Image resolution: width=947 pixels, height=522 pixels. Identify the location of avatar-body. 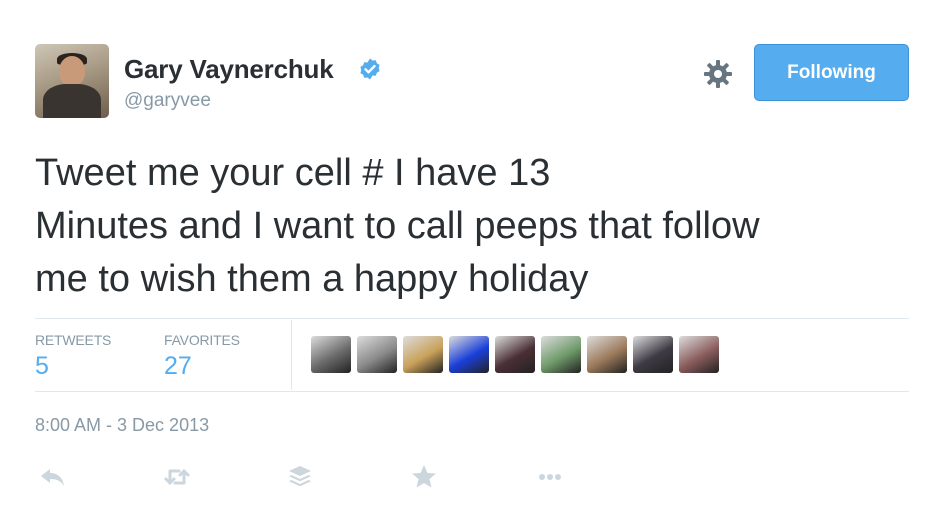
(72, 101).